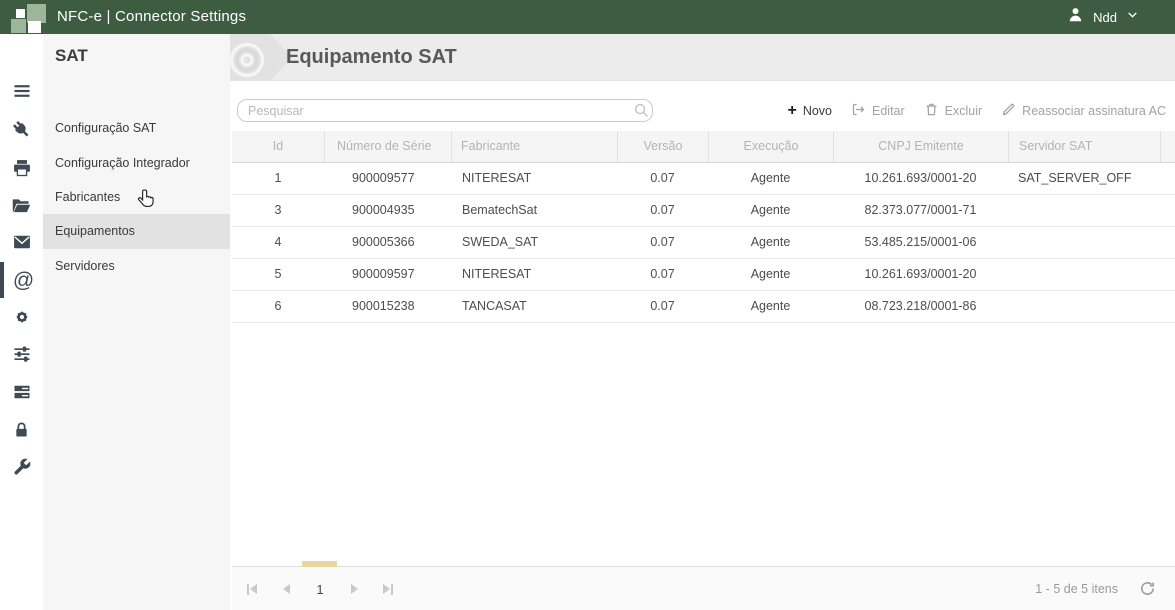 The height and width of the screenshot is (610, 1175). What do you see at coordinates (21, 205) in the screenshot?
I see `folder-icon` at bounding box center [21, 205].